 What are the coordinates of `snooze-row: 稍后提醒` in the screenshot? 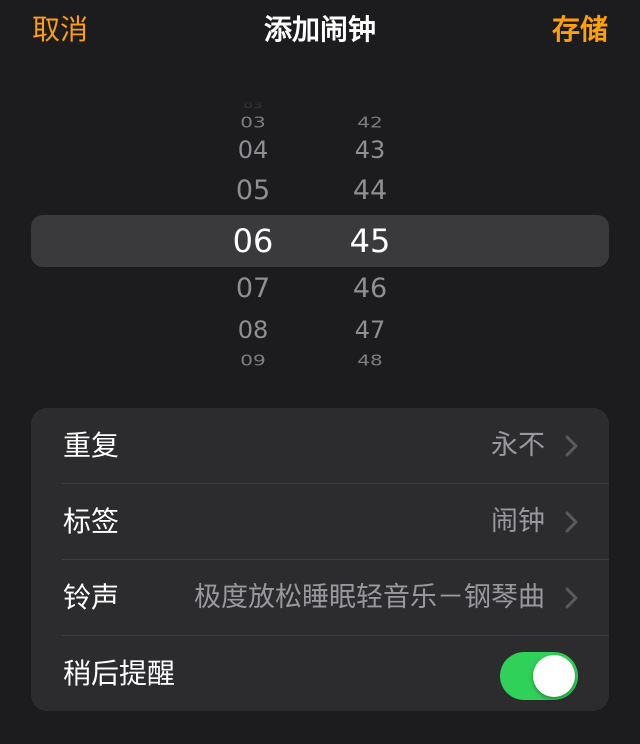 It's located at (320, 673).